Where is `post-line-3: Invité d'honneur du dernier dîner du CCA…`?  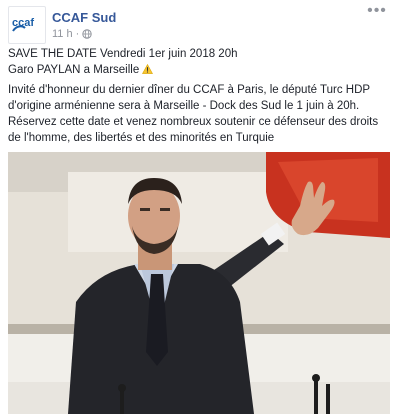
post-line-3: Invité d'honneur du dernier dîner du CCA… is located at coordinates (189, 98).